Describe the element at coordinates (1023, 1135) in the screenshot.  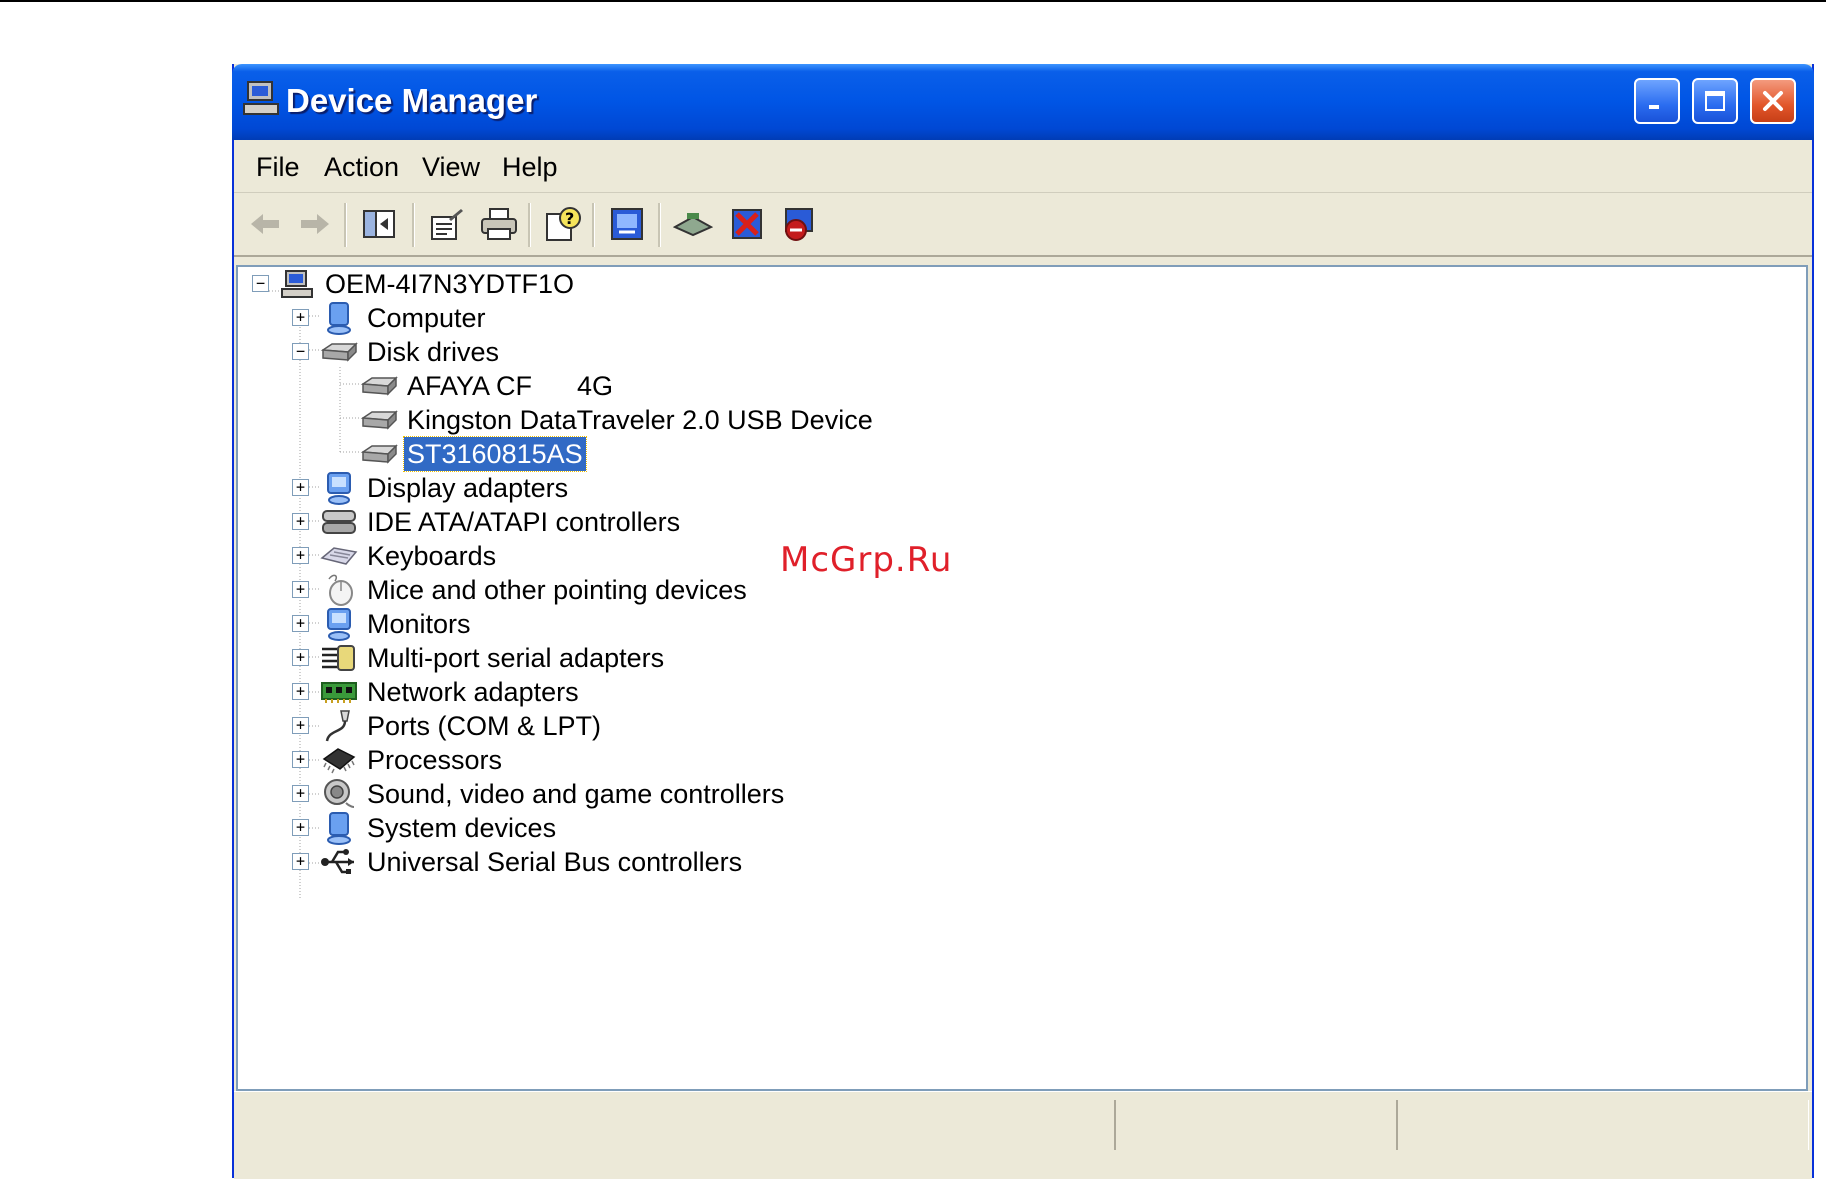
I see `status-bar` at that location.